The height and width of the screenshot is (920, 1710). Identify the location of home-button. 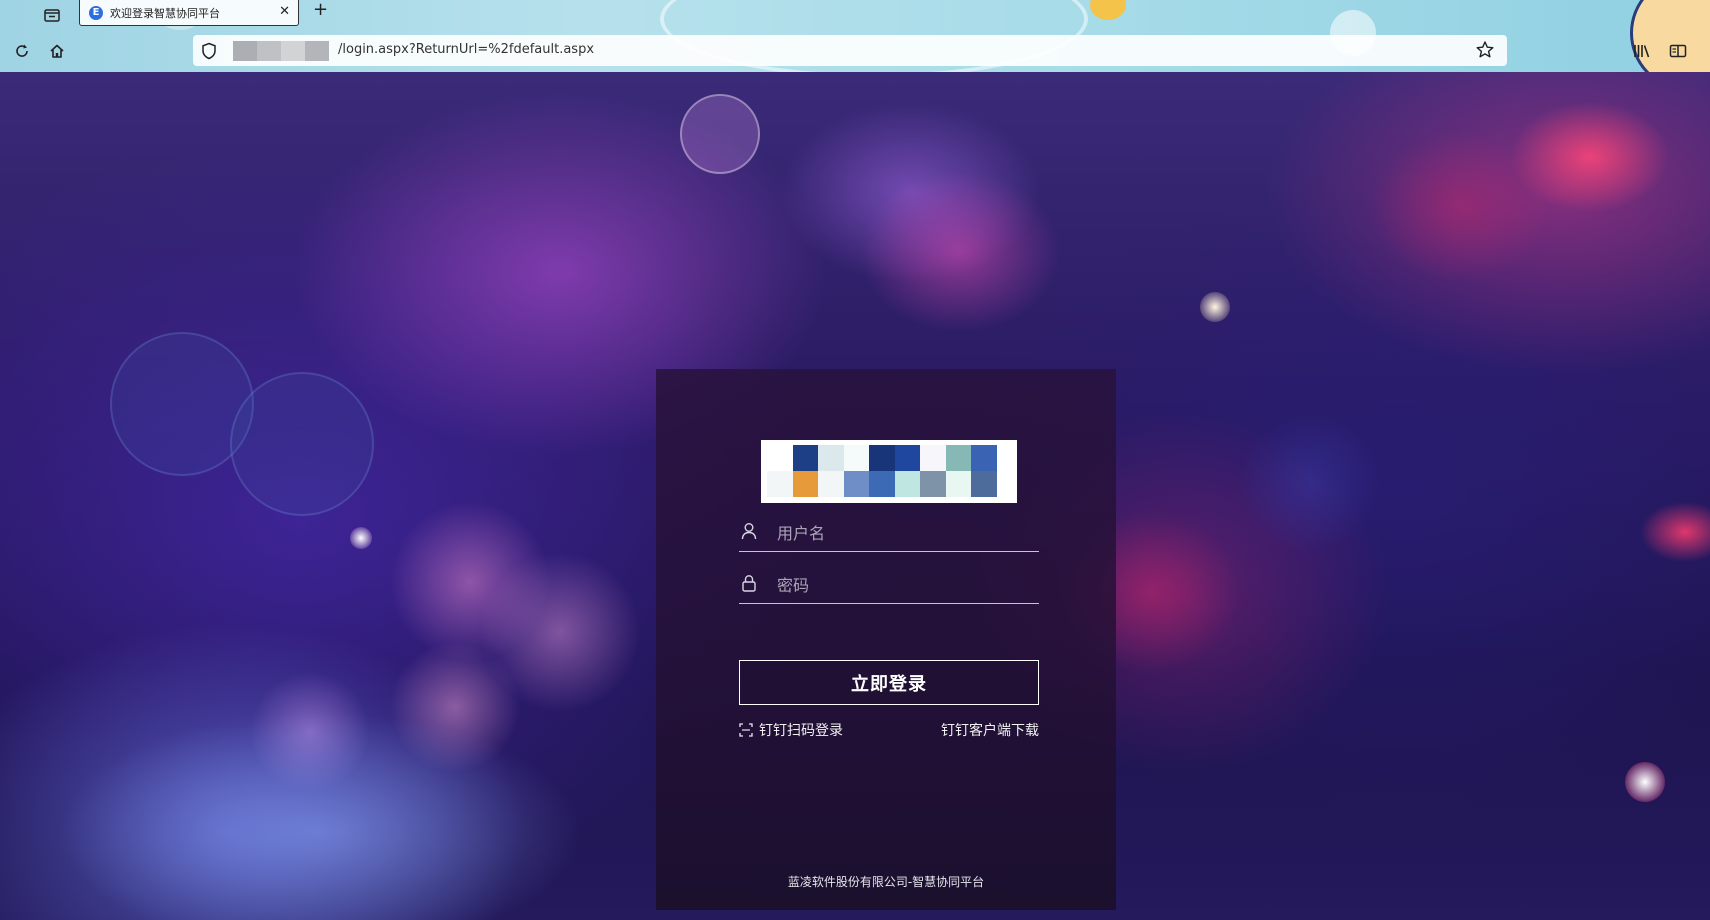
(57, 51).